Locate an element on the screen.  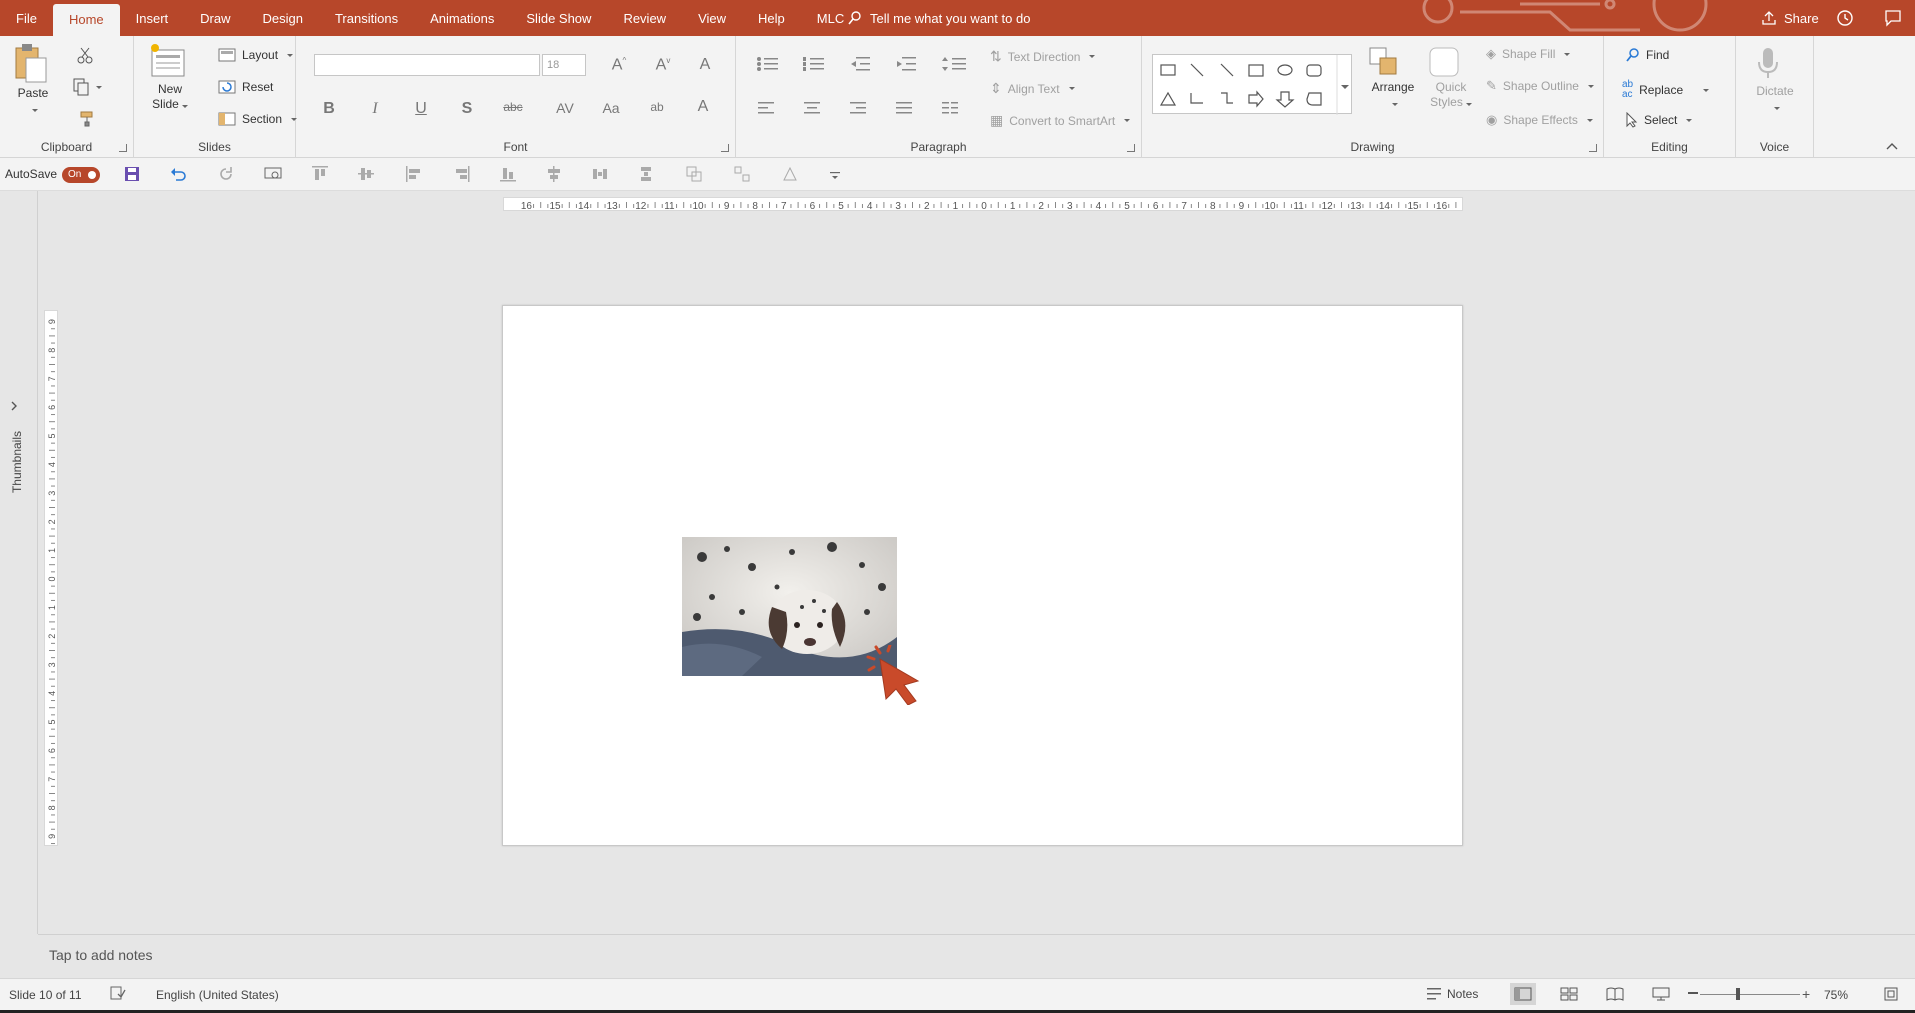
arrange-button: Arrange is located at coordinates (1393, 77).